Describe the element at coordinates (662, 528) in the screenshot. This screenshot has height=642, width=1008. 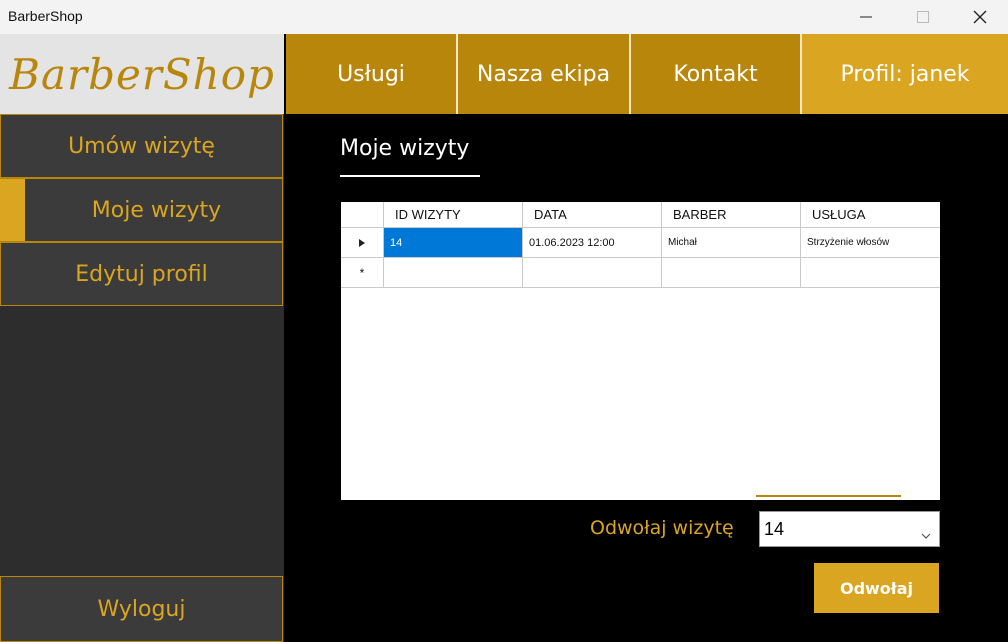
I see `cancel-visit-label: Odwołaj wizytę` at that location.